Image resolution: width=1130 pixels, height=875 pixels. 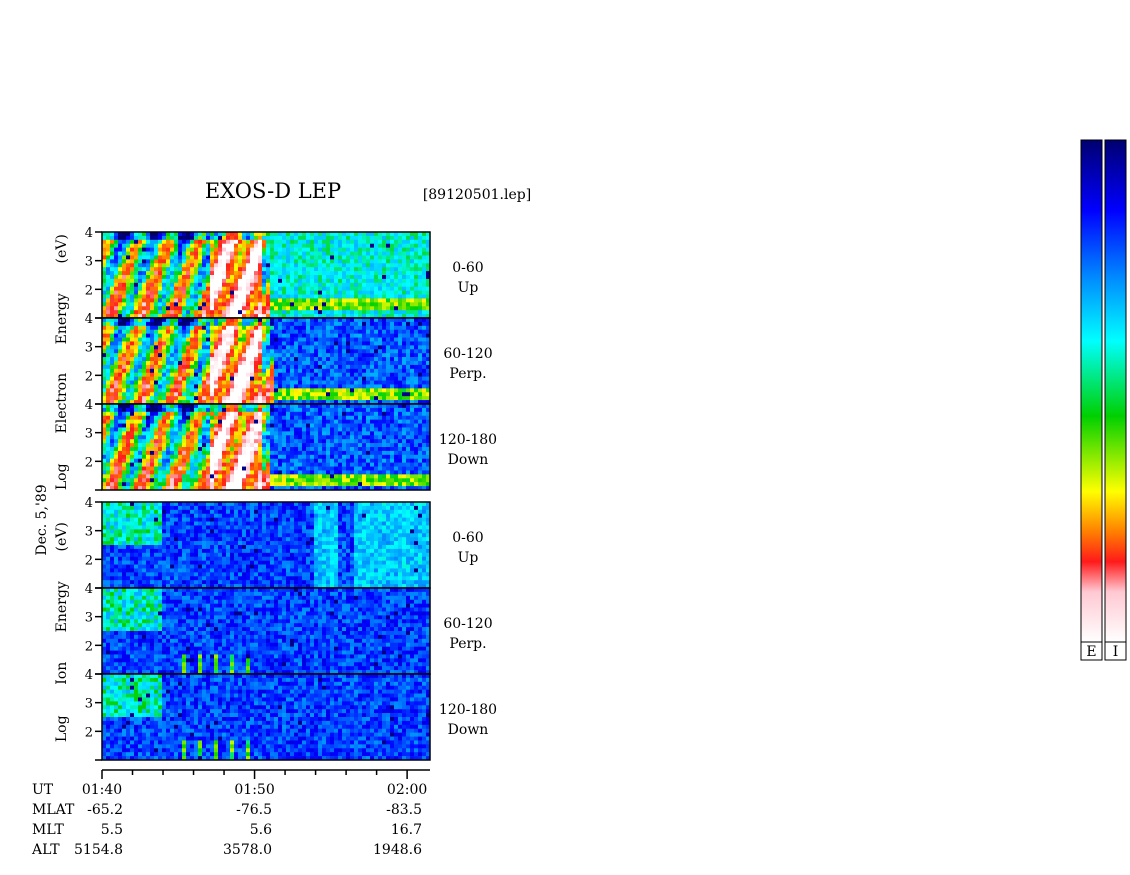 I want to click on group-ylabels: LogElectronEnergy(eV)LogIonEnergy(eV), so click(x=62, y=488).